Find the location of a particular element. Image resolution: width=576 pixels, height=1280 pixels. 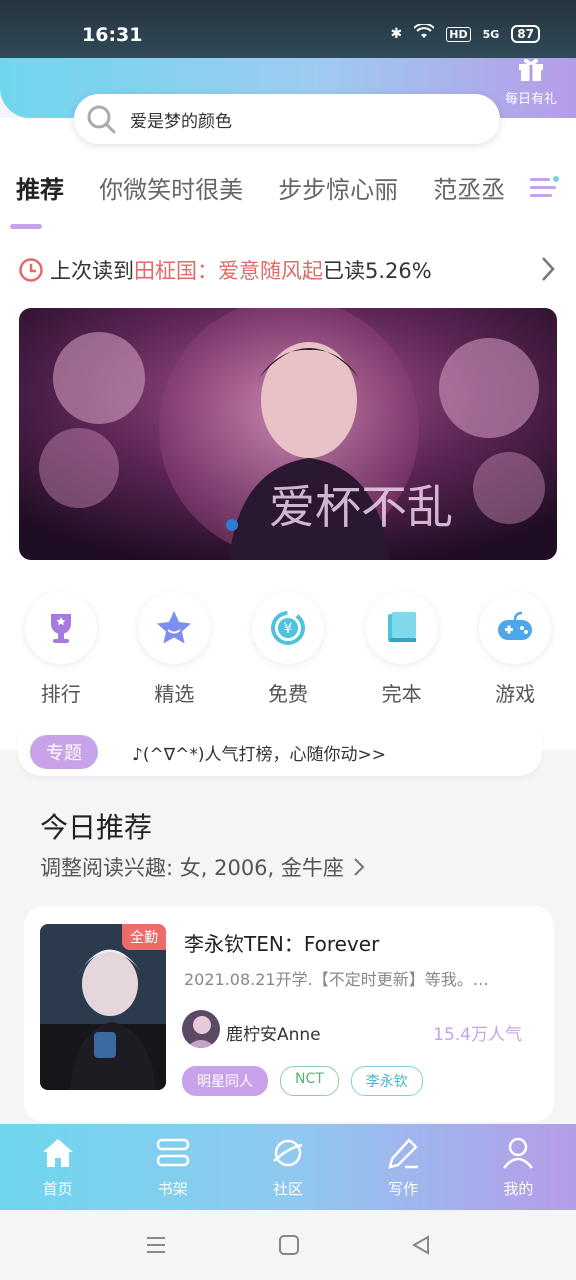

bluetooth-icon: ✱ is located at coordinates (396, 34).